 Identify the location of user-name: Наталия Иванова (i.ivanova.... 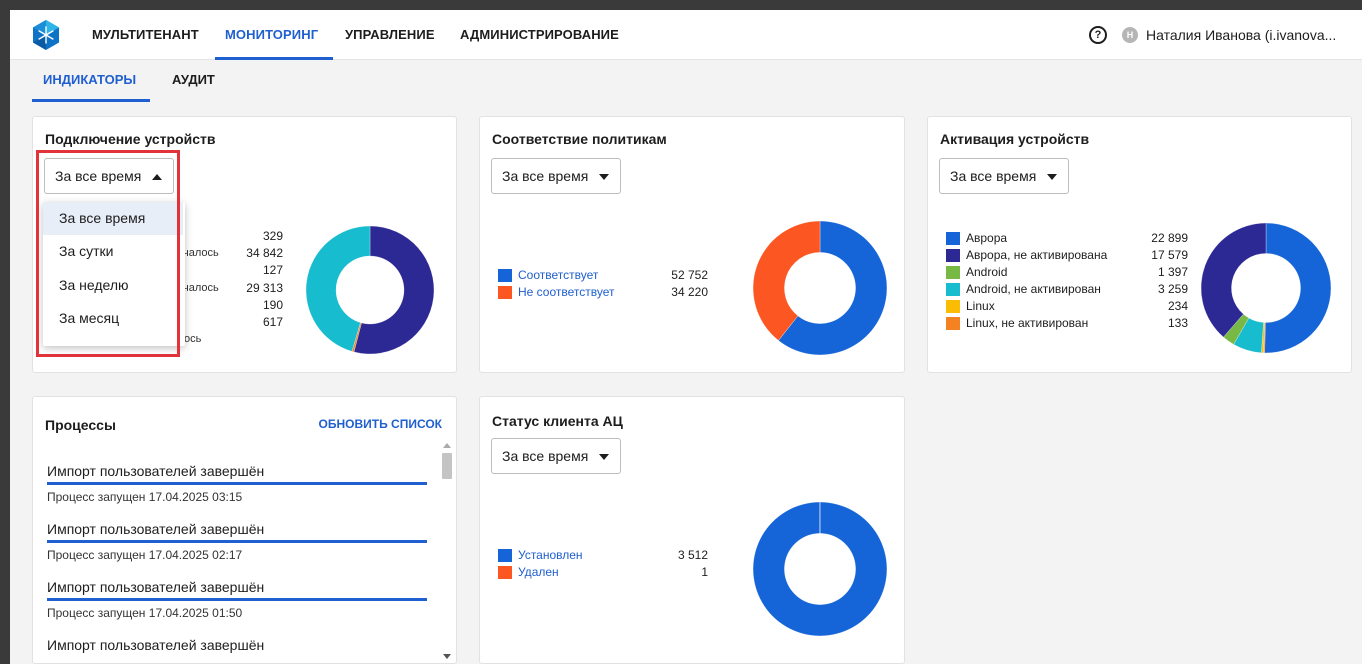
(1253, 35).